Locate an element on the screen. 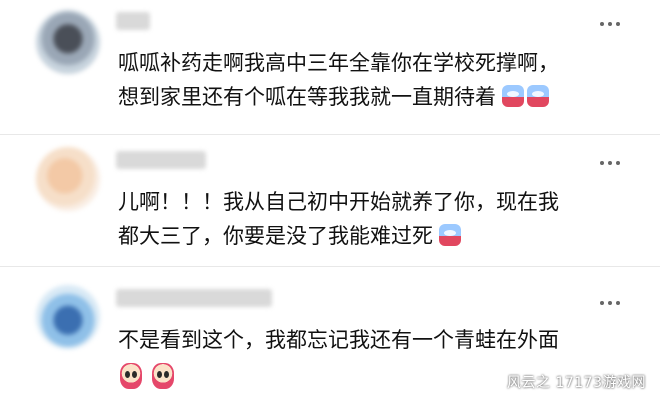  comment-line: 都大三了，你要是没了我能难过死 is located at coordinates (338, 236).